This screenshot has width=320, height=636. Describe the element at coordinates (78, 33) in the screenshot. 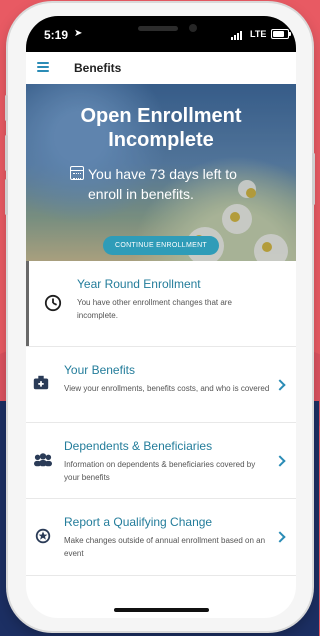

I see `location-arrow-icon: ➤` at that location.